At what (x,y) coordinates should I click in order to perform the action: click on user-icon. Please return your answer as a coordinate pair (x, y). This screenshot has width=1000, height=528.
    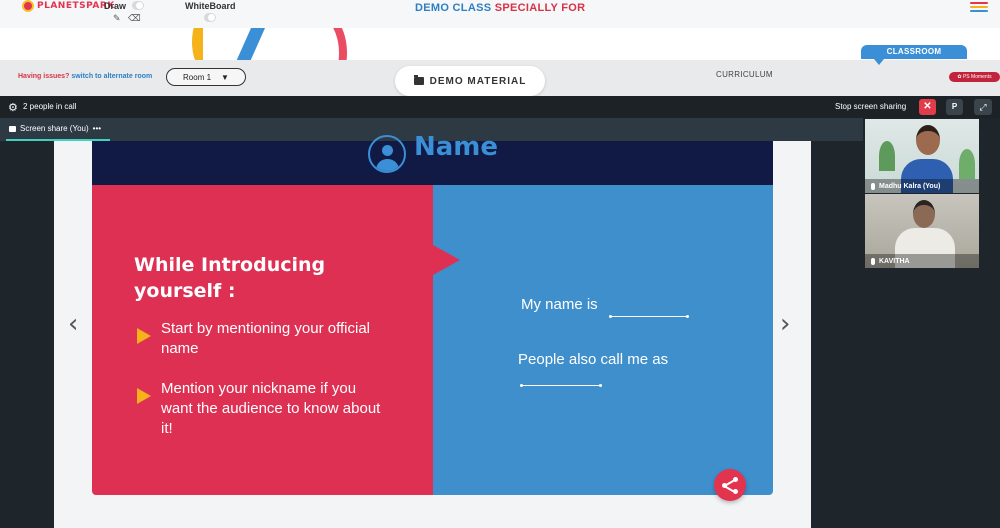
    Looking at the image, I should click on (387, 154).